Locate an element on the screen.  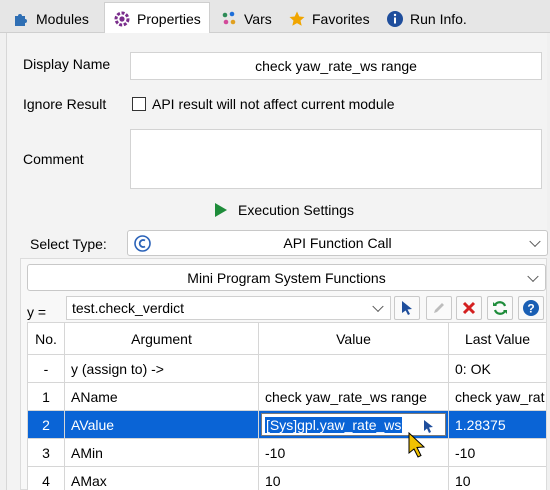
assign-variable-dropdown: test.check_verdict is located at coordinates (228, 308).